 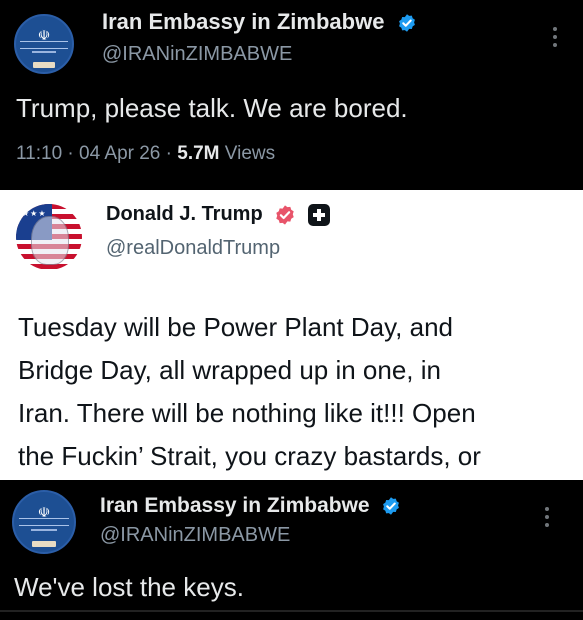 What do you see at coordinates (39, 153) in the screenshot?
I see `tweet-time: 11:10` at bounding box center [39, 153].